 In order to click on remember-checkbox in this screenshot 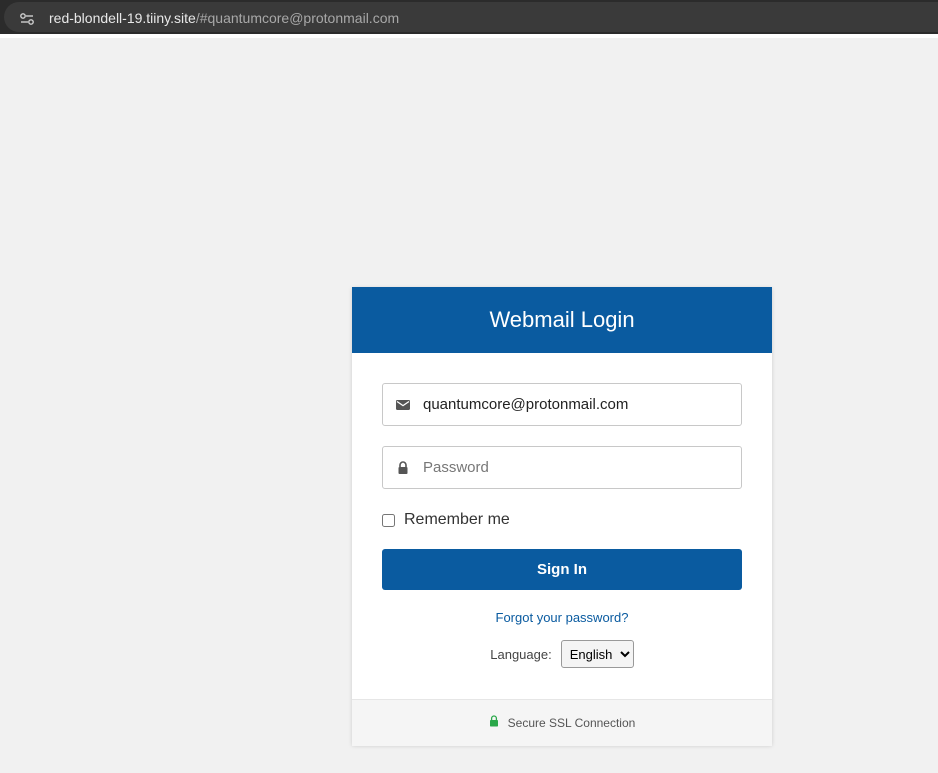, I will do `click(388, 520)`.